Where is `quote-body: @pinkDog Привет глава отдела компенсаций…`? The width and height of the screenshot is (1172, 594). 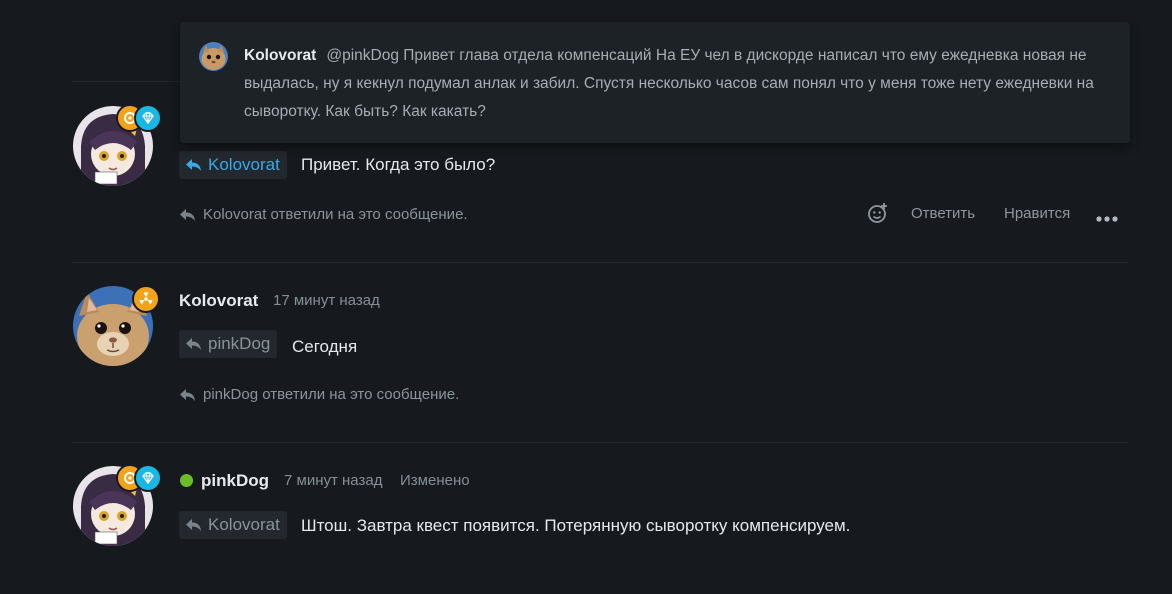
quote-body: @pinkDog Привет глава отдела компенсаций… is located at coordinates (669, 83).